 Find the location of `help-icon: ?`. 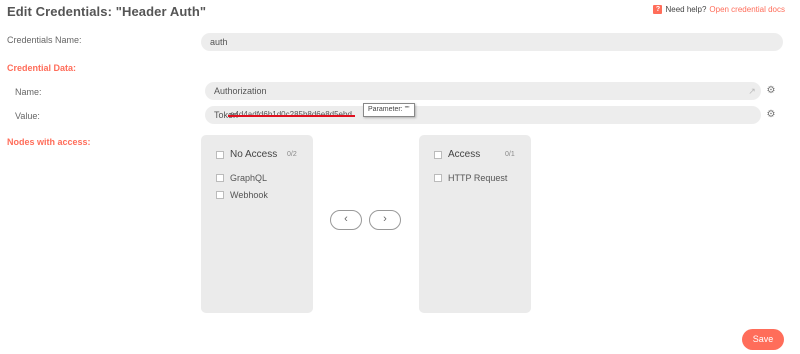

help-icon: ? is located at coordinates (658, 9).